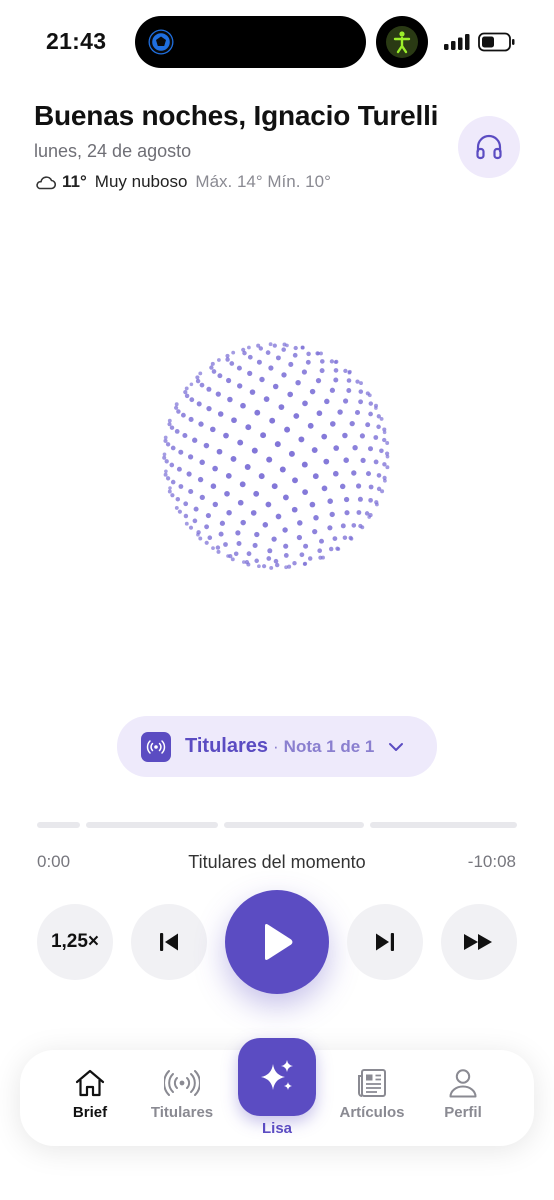  What do you see at coordinates (76, 41) in the screenshot?
I see `status-time: 21:43` at bounding box center [76, 41].